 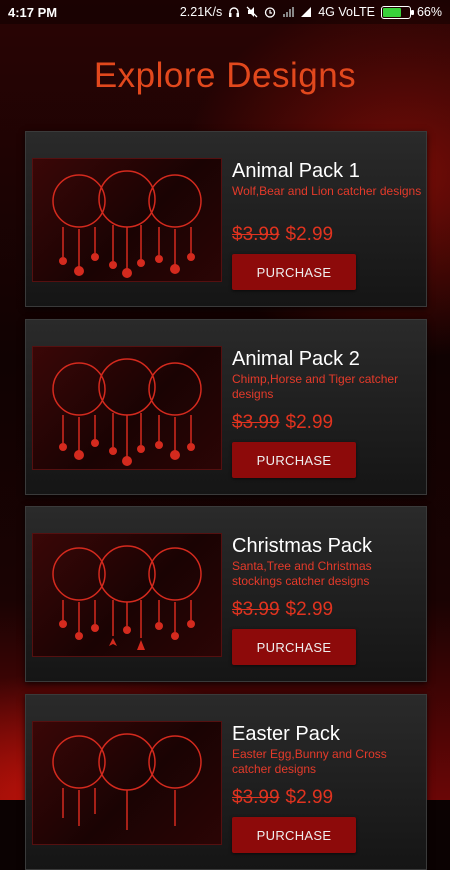 I want to click on status-indicators: 2.21K/s 4G VoLTE 66%, so click(x=311, y=12).